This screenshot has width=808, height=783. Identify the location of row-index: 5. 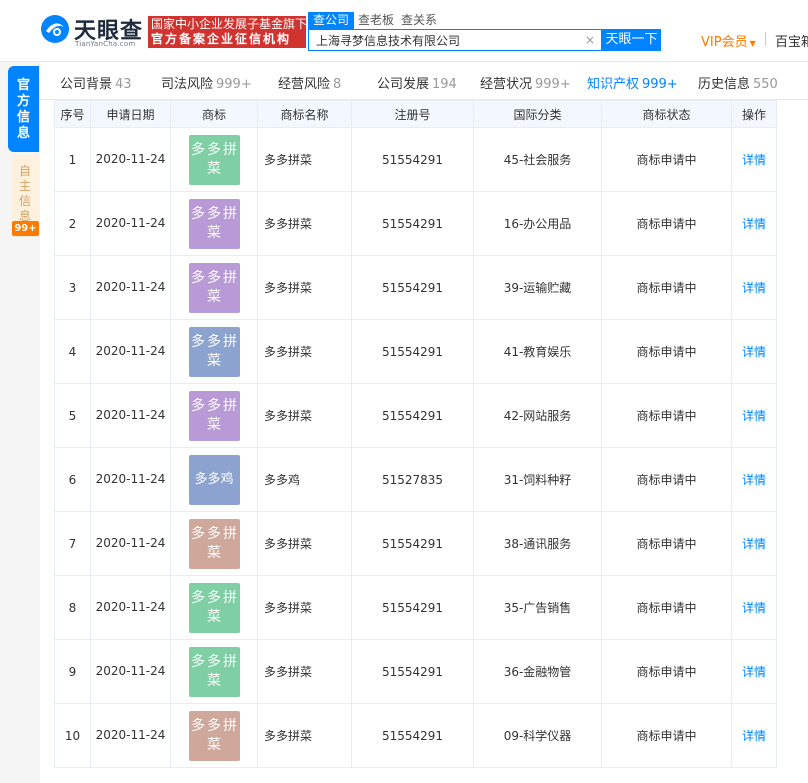
(72, 415).